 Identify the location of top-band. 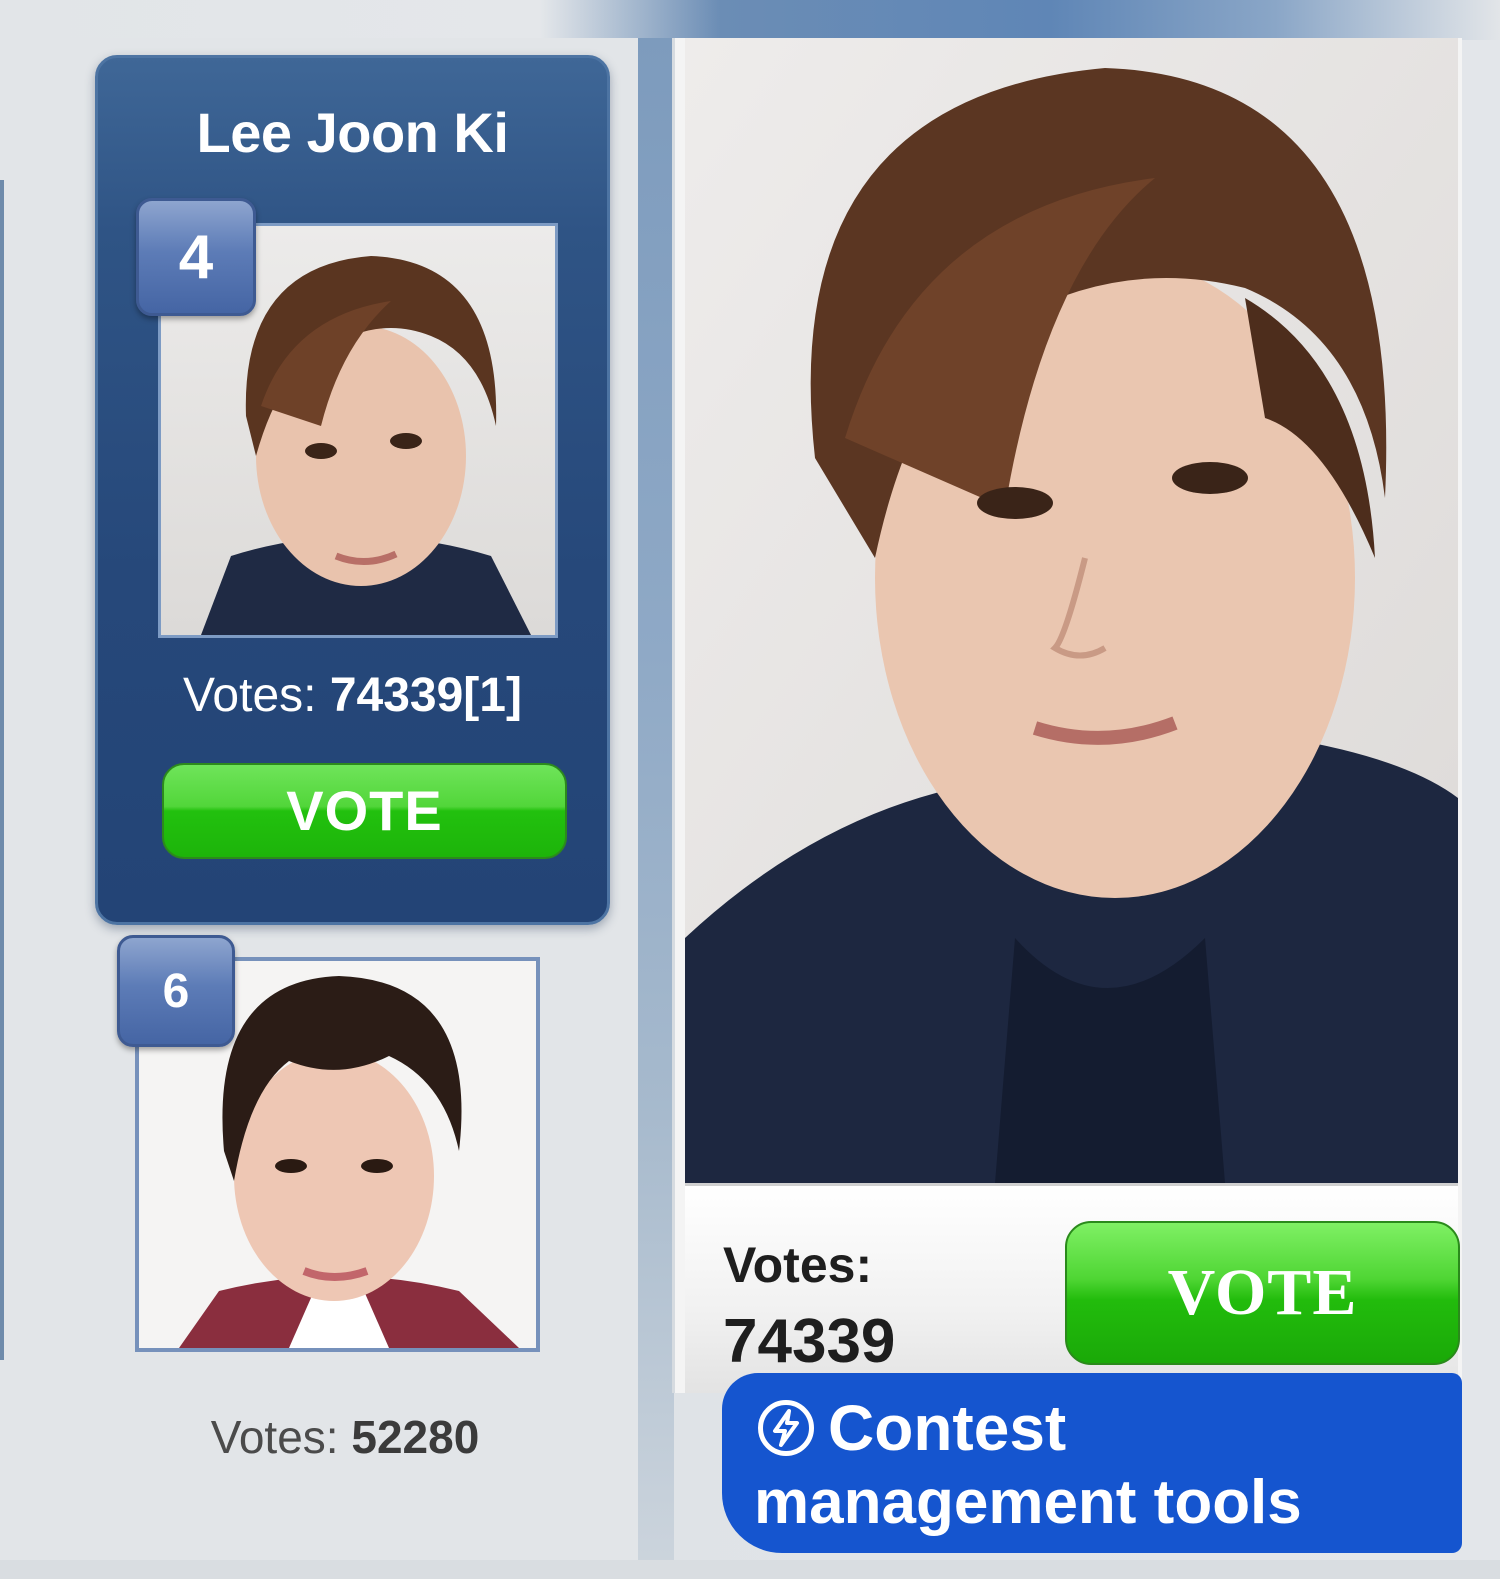
(750, 20).